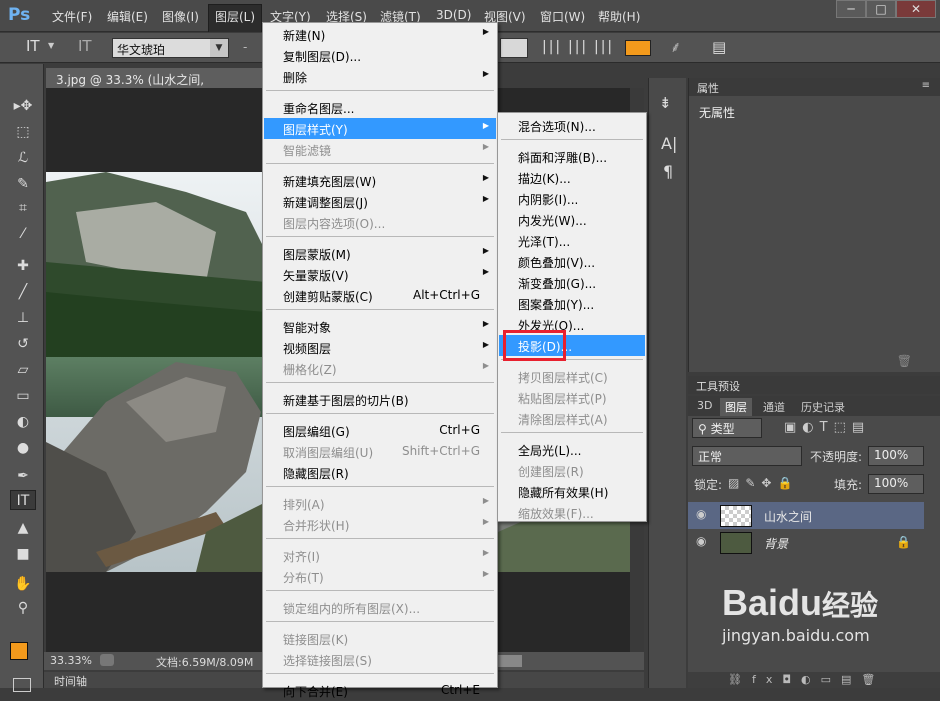 The height and width of the screenshot is (701, 940). What do you see at coordinates (827, 427) in the screenshot?
I see `filter-icons: ▣◐T⬚▤` at bounding box center [827, 427].